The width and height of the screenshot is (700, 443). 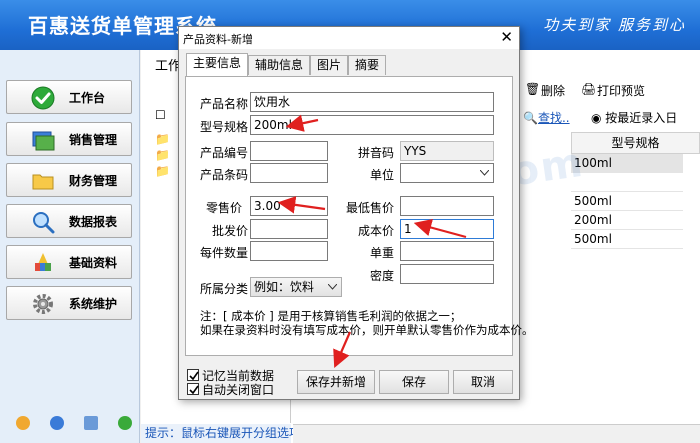 What do you see at coordinates (588, 89) in the screenshot?
I see `printer-icon: 🖨` at bounding box center [588, 89].